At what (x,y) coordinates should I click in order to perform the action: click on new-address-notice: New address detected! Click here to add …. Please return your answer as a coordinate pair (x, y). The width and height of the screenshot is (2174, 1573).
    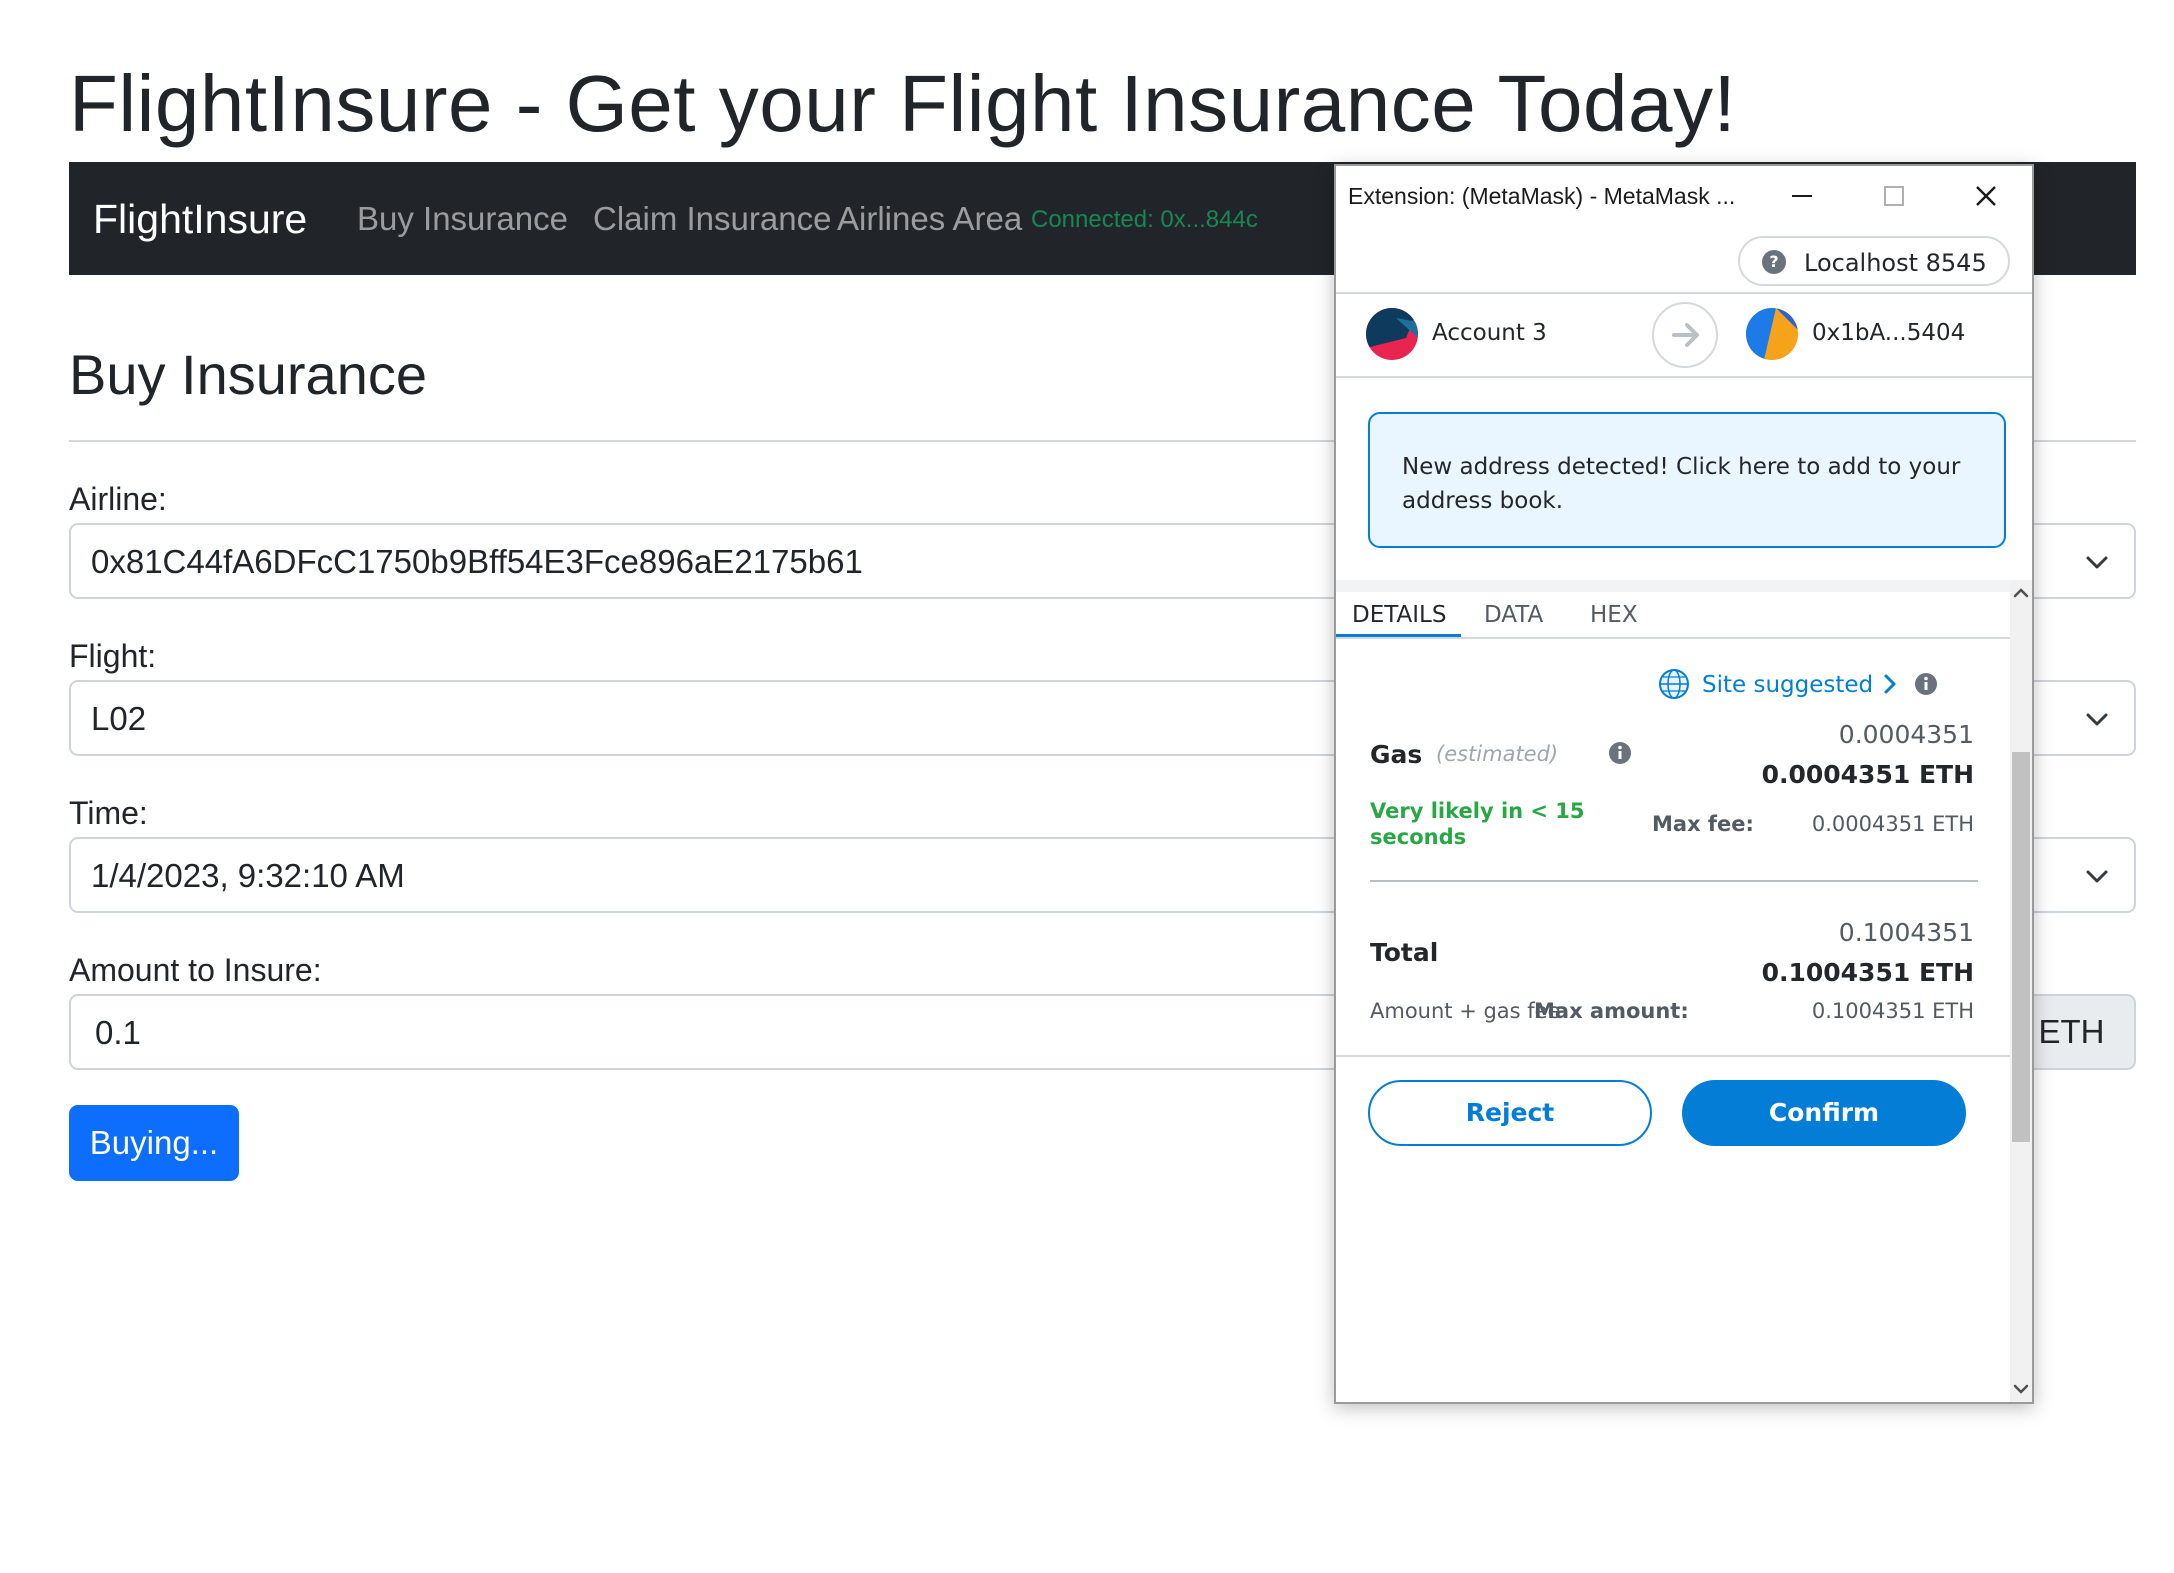
    Looking at the image, I should click on (1687, 480).